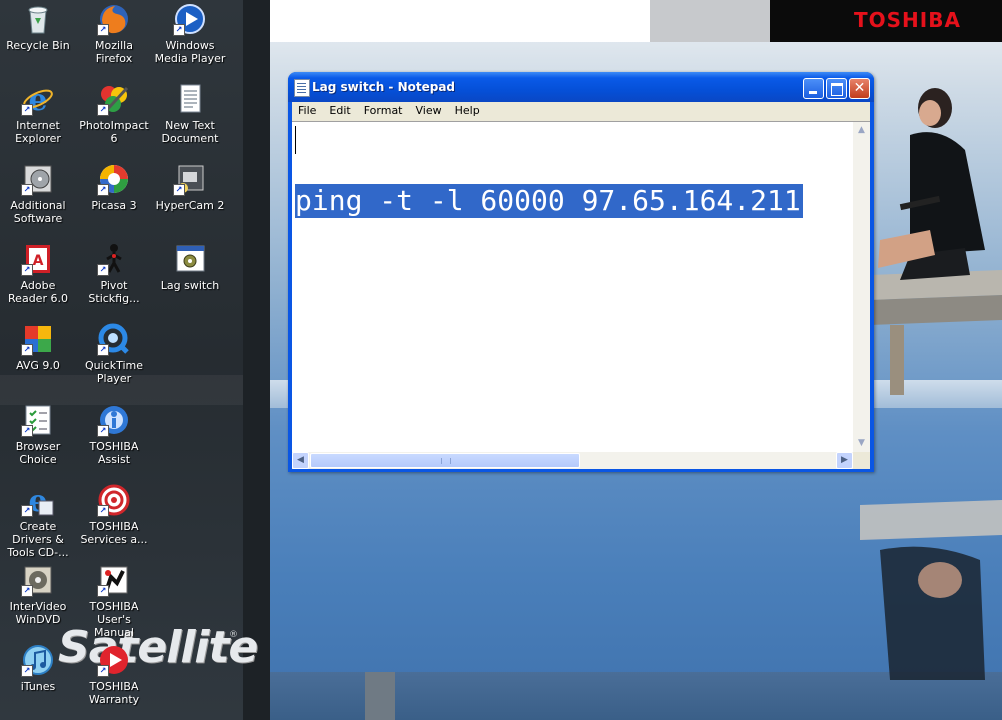  I want to click on desktop-icon-toshiba-warranty: ↗ TOSHIBA Warranty, so click(114, 674).